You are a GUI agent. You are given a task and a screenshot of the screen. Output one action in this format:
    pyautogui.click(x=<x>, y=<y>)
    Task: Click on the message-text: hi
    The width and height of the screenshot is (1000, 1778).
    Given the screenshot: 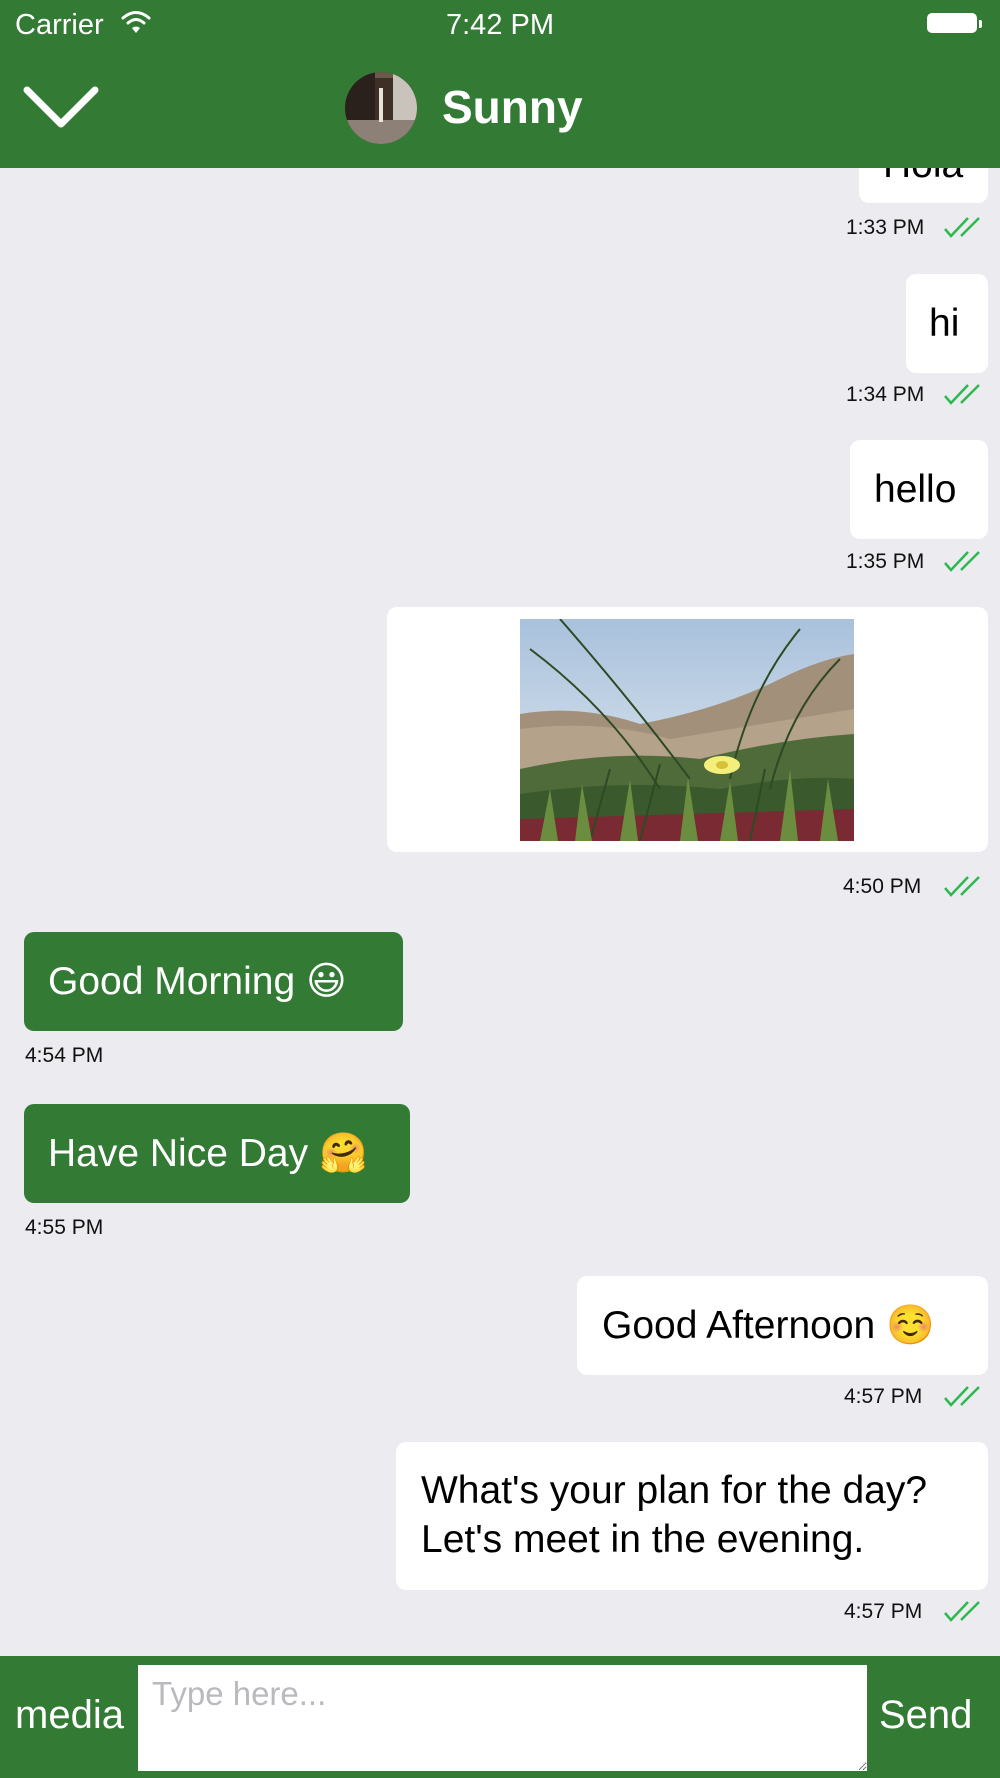 What is the action you would take?
    pyautogui.click(x=944, y=323)
    